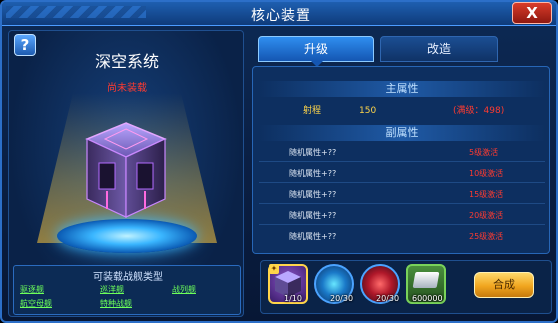 This screenshot has width=558, height=323. I want to click on ship-type-cruiser-link: 巡洋舰, so click(112, 289).